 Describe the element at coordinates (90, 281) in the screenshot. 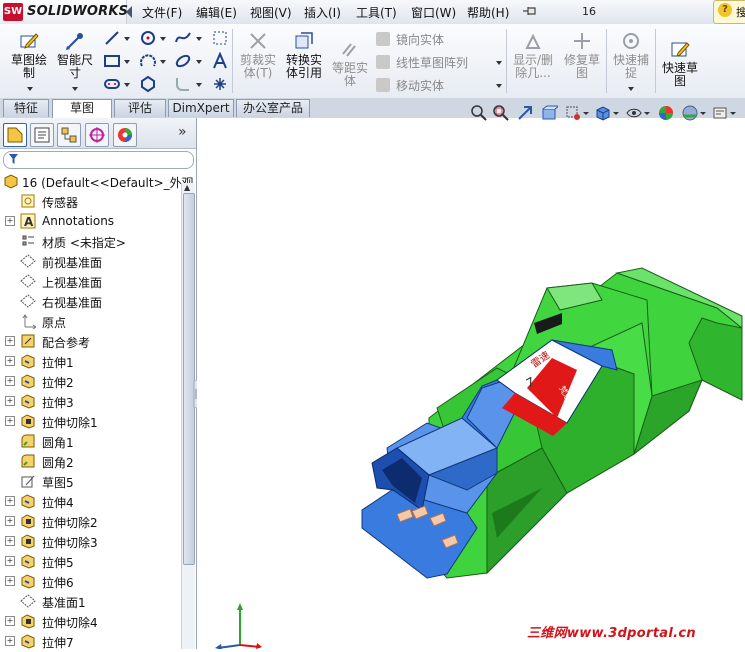

I see `tree-item: 上视基准面` at that location.